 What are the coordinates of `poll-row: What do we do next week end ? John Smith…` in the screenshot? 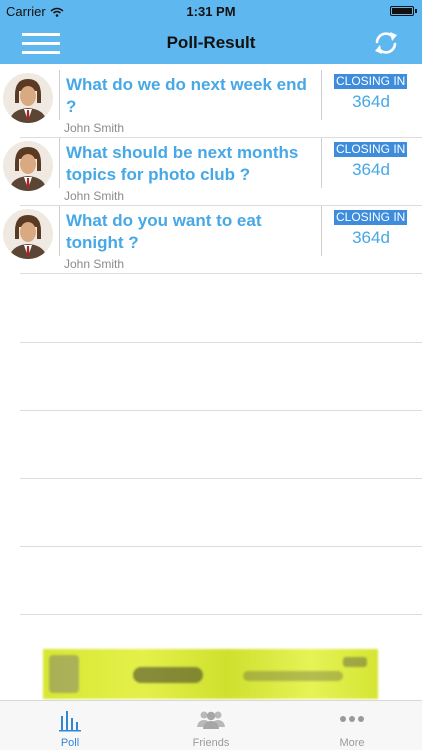 It's located at (211, 104).